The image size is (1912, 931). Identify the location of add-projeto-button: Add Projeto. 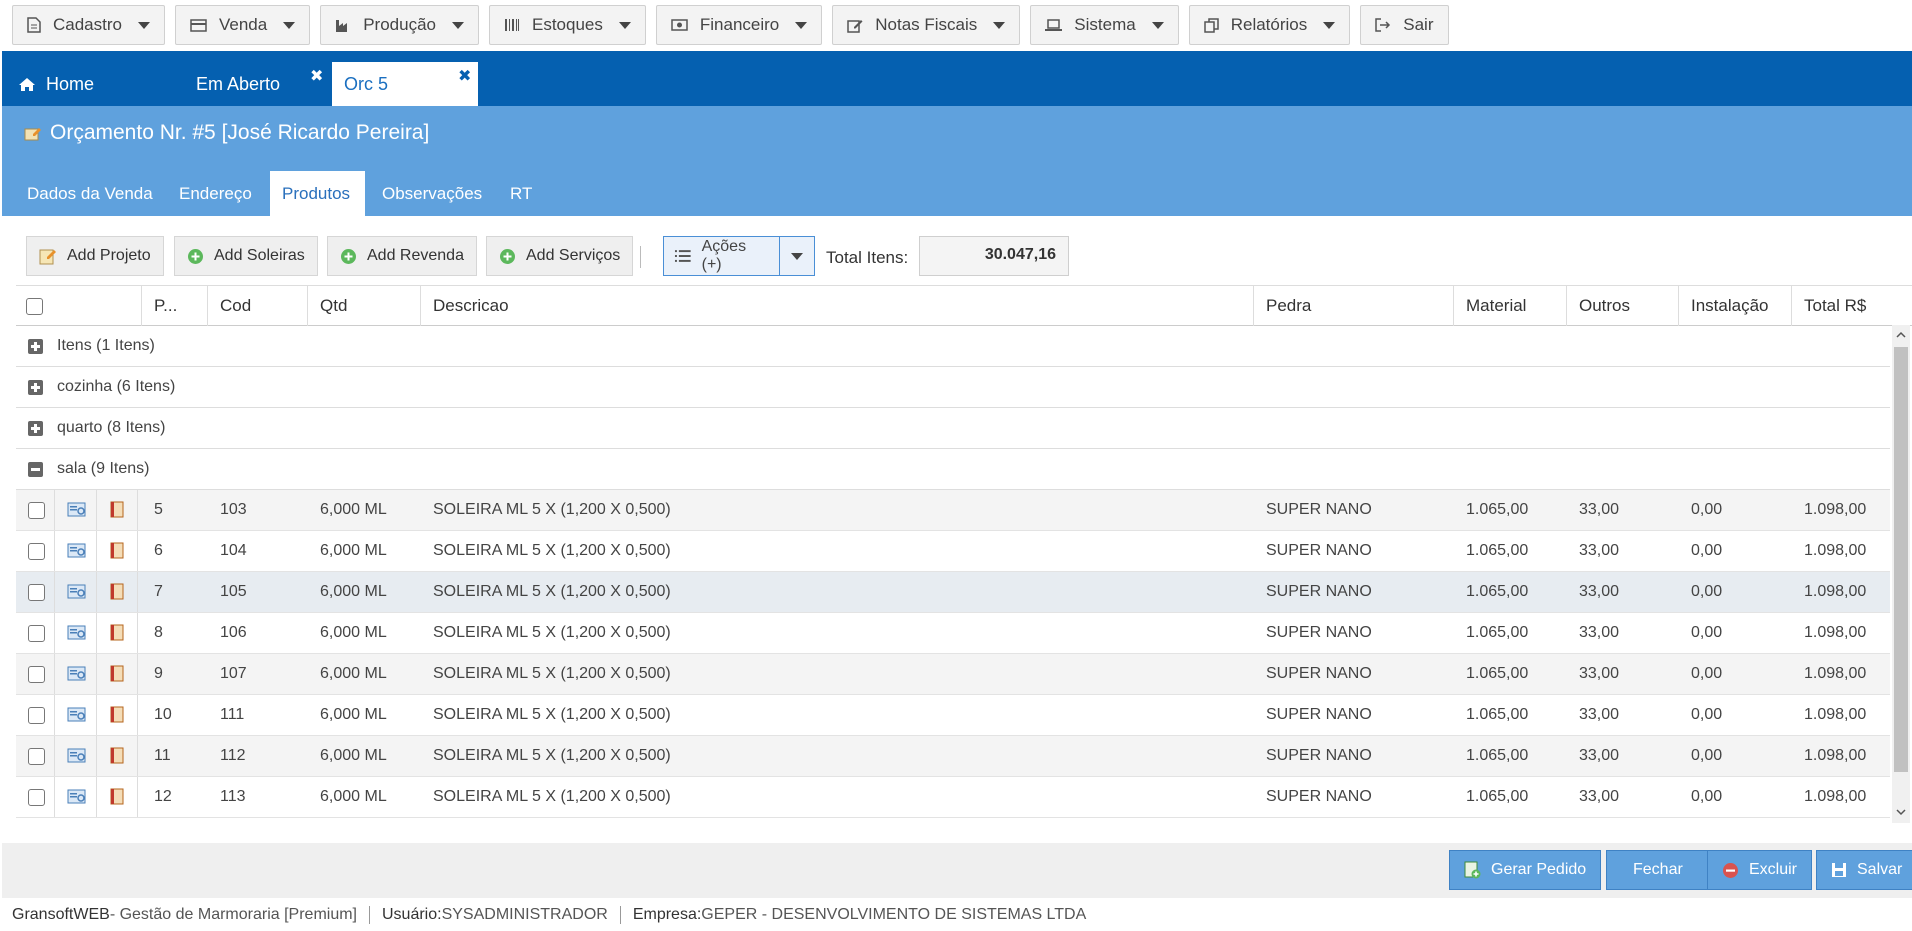
(95, 256).